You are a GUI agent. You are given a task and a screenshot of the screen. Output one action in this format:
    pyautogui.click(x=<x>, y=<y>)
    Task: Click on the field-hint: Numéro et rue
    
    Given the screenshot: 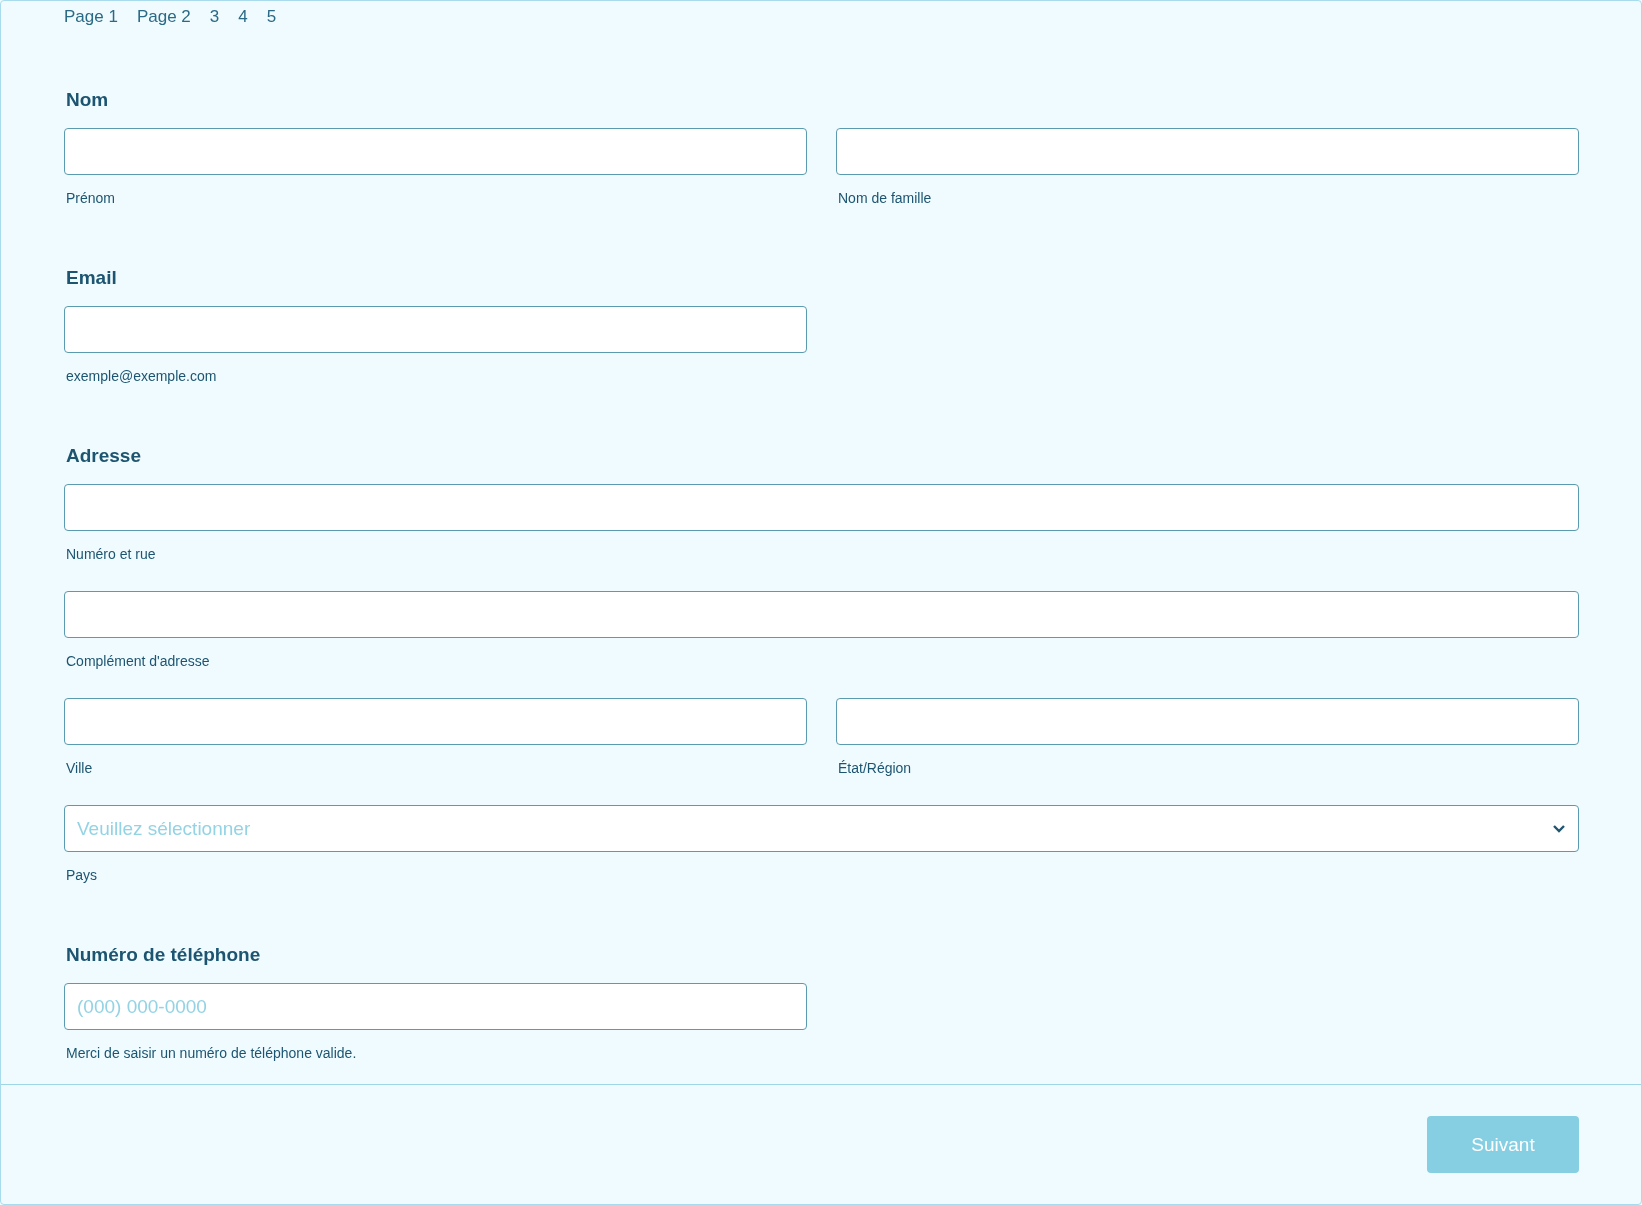 What is the action you would take?
    pyautogui.click(x=111, y=554)
    